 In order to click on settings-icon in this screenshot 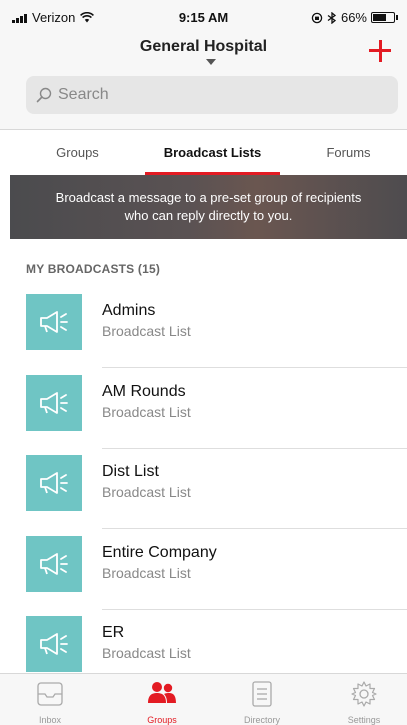, I will do `click(364, 694)`.